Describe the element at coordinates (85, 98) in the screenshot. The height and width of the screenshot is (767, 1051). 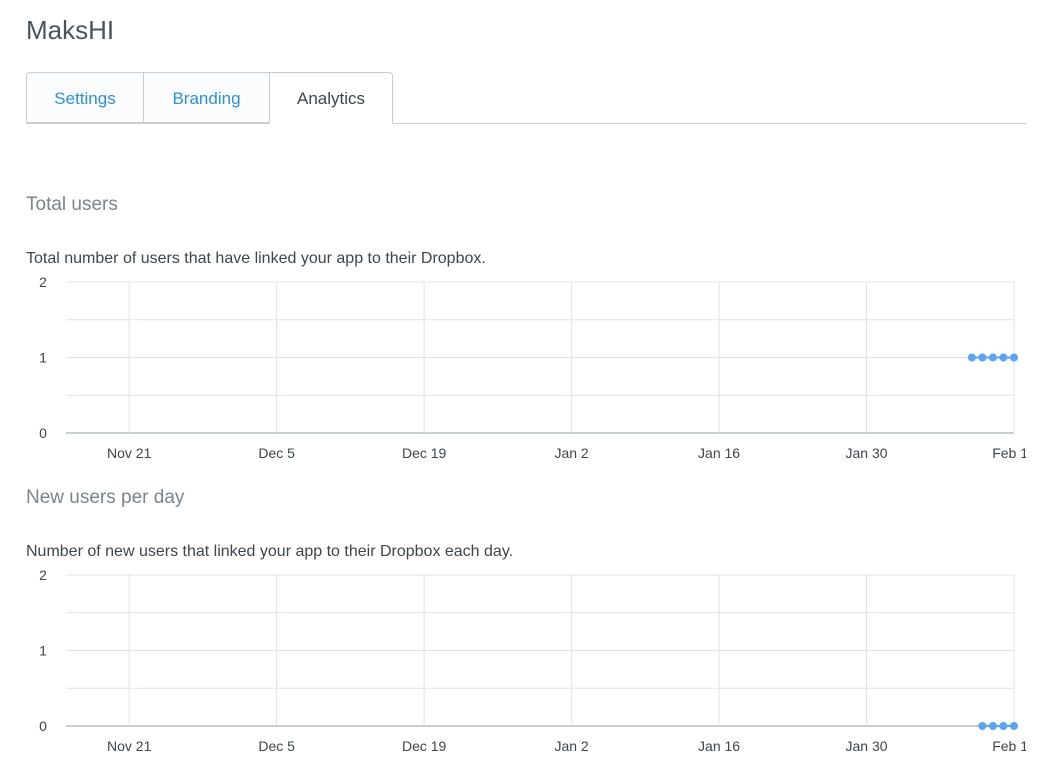
I see `tab-settings: Settings` at that location.